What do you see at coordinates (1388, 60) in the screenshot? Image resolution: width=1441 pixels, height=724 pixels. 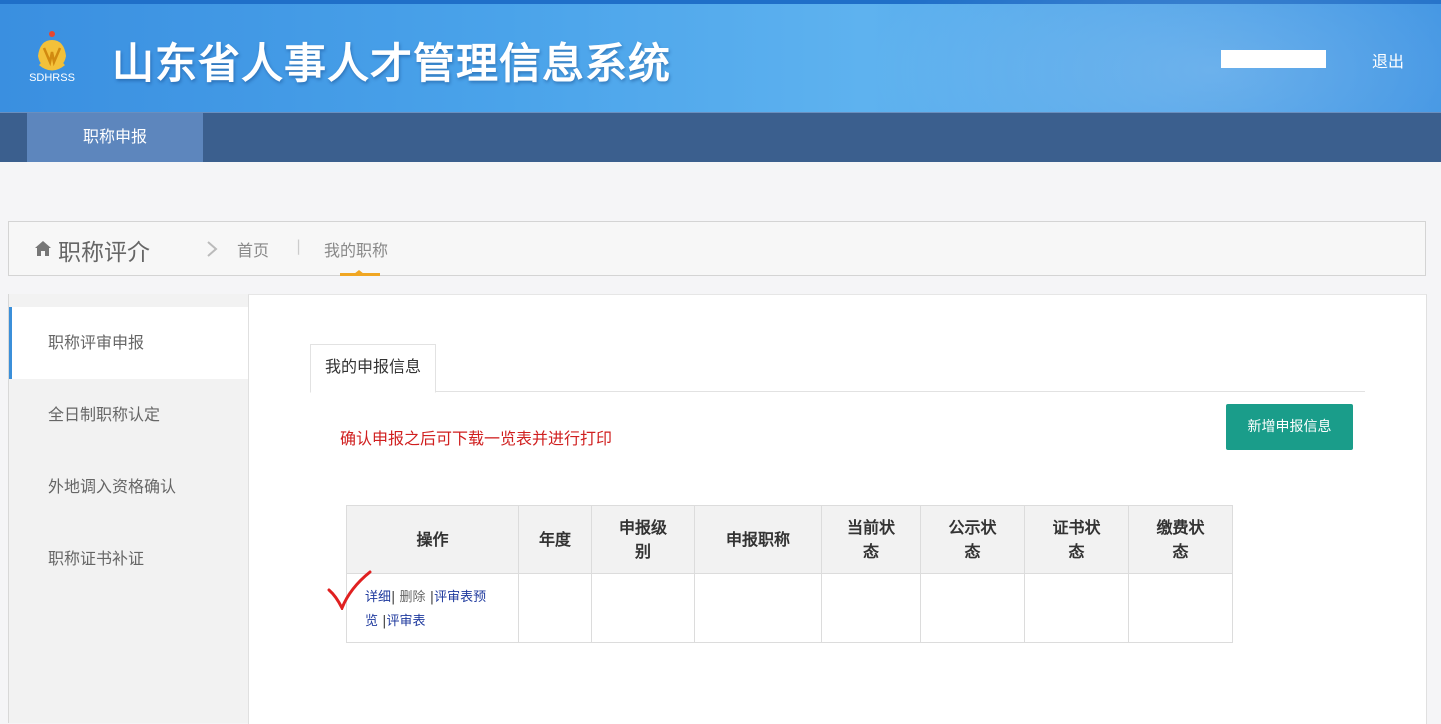 I see `logout-link: 退出` at bounding box center [1388, 60].